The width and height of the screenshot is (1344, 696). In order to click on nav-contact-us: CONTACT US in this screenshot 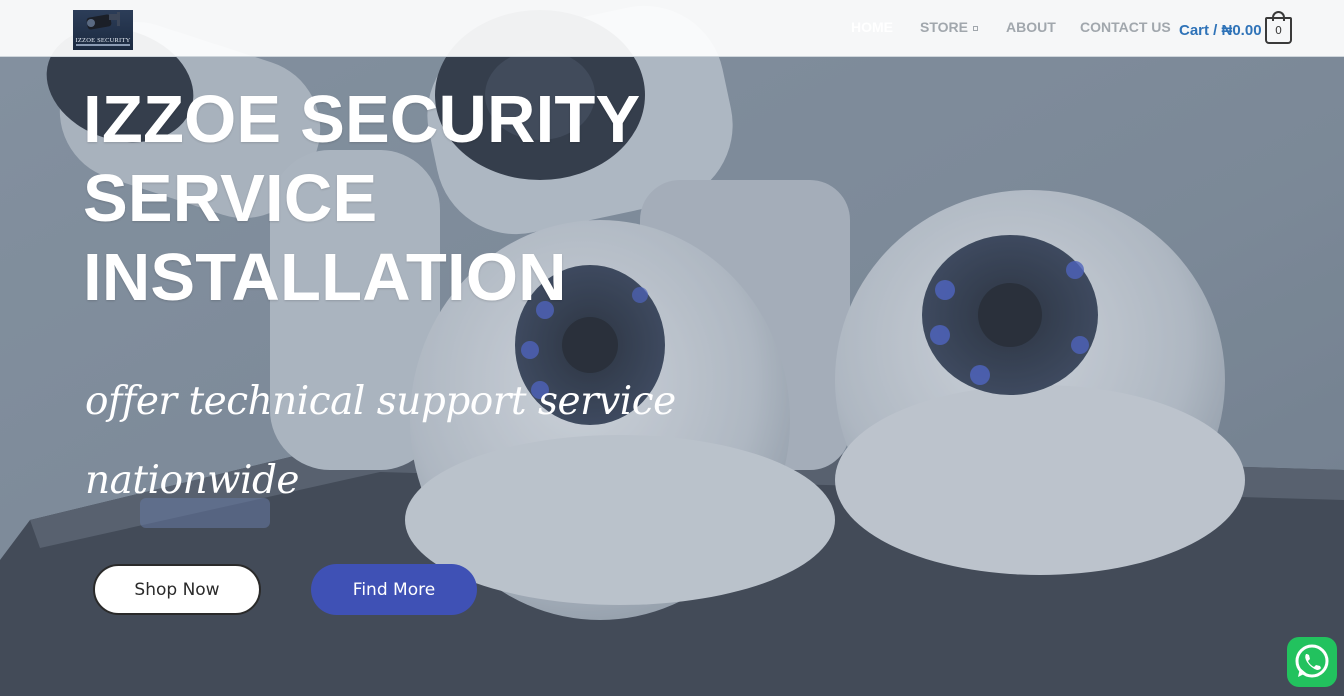, I will do `click(1125, 28)`.